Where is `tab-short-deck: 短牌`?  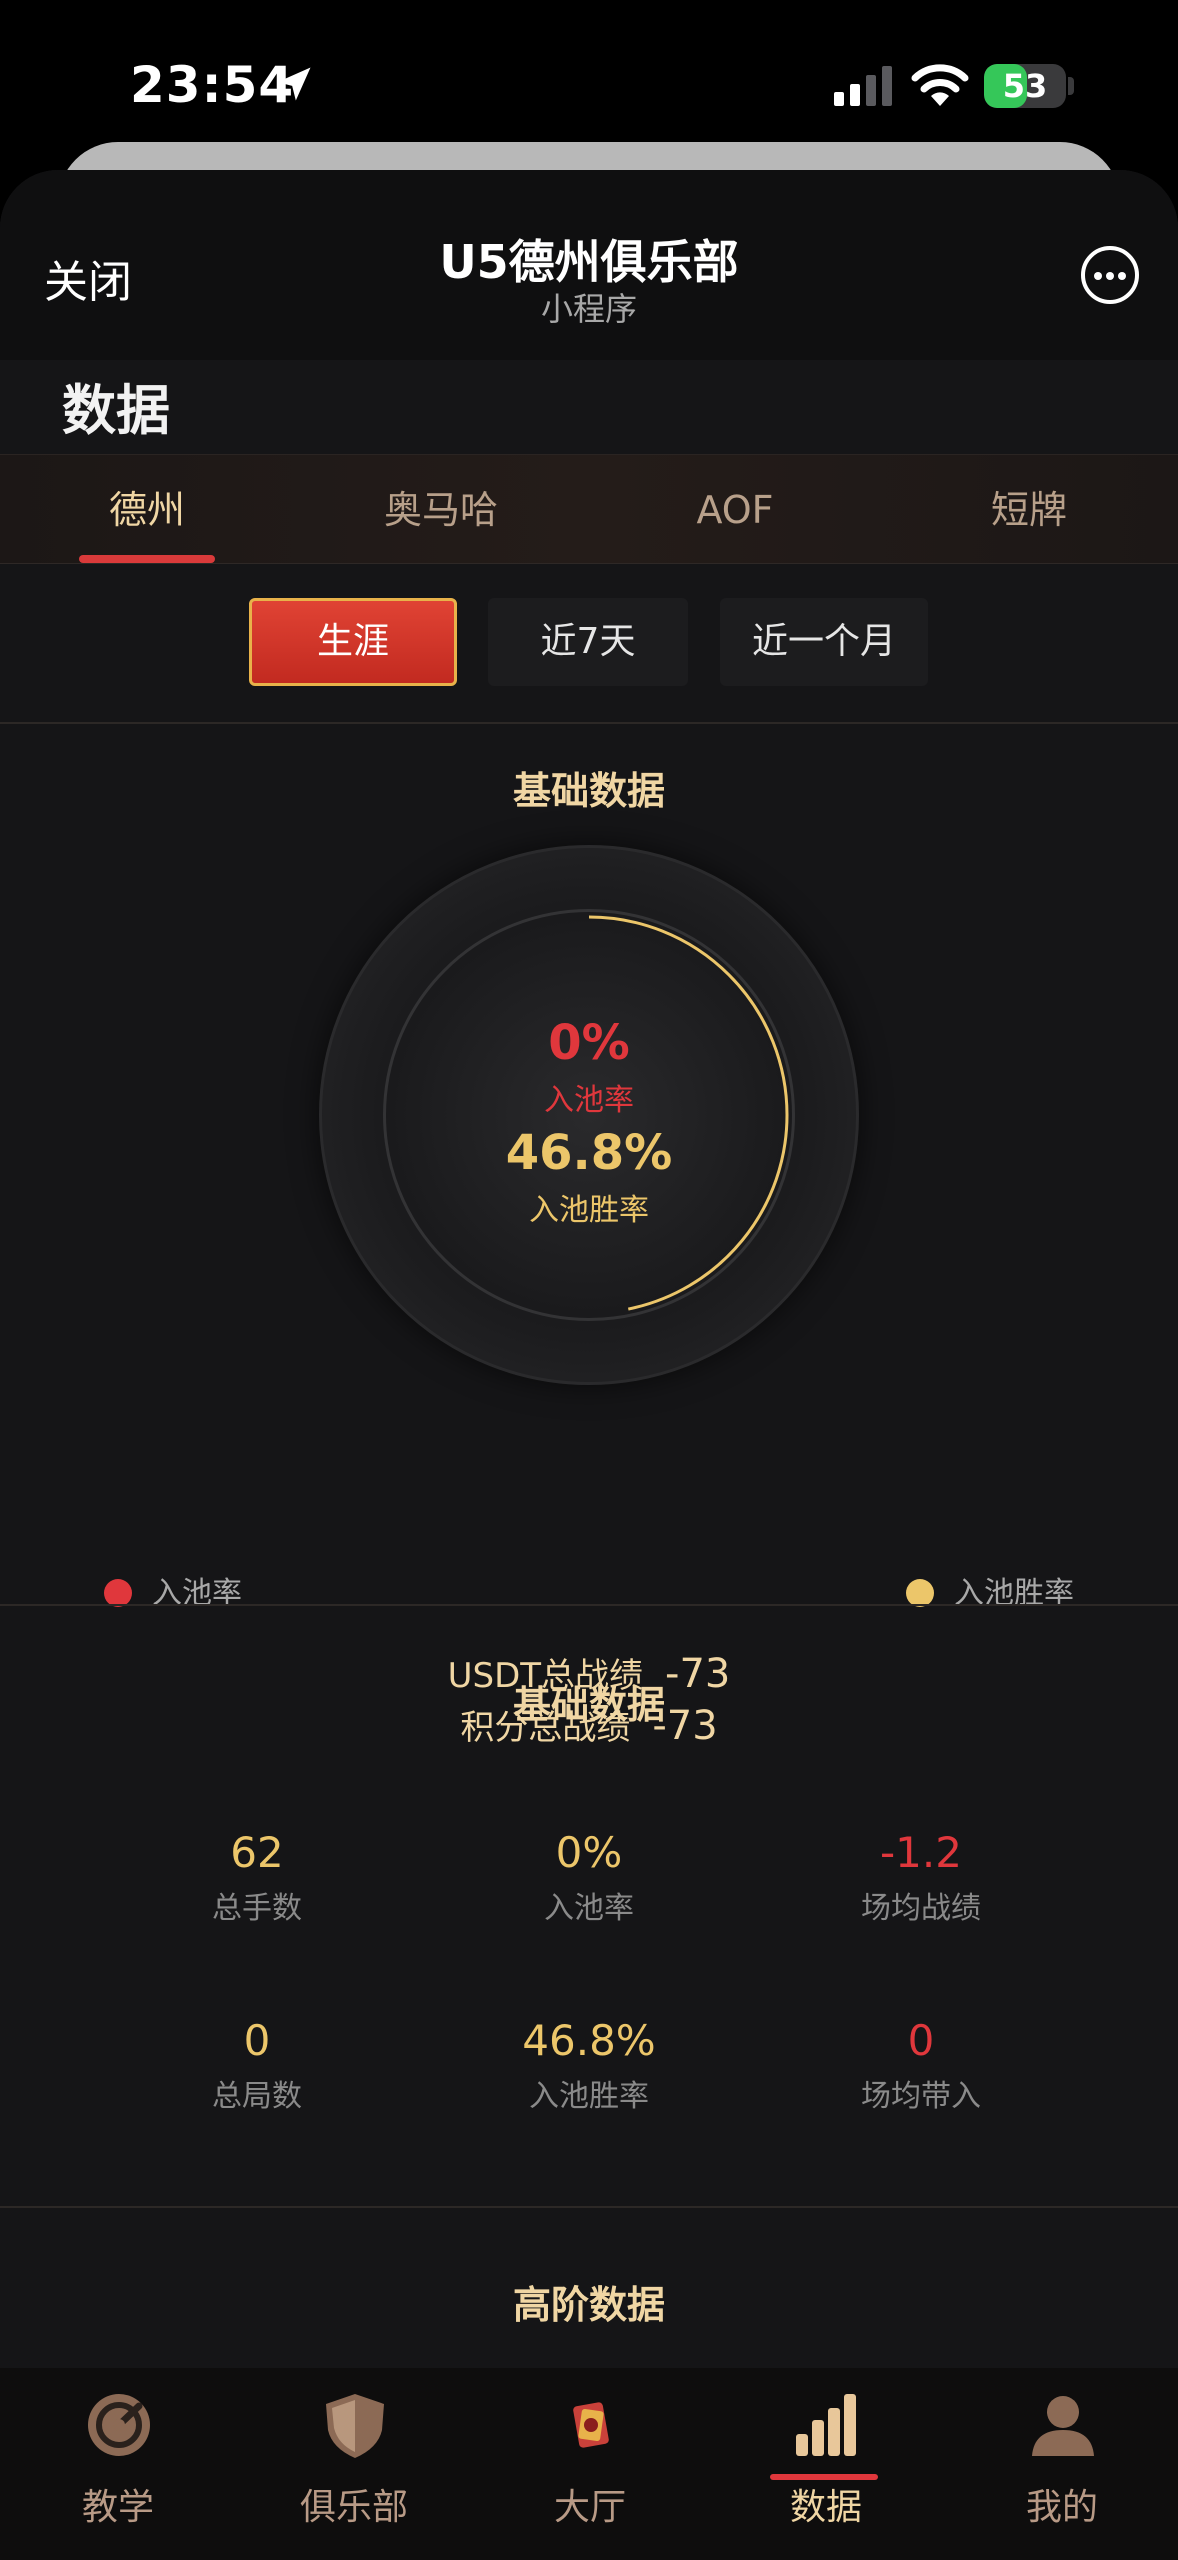 tab-short-deck: 短牌 is located at coordinates (1029, 510).